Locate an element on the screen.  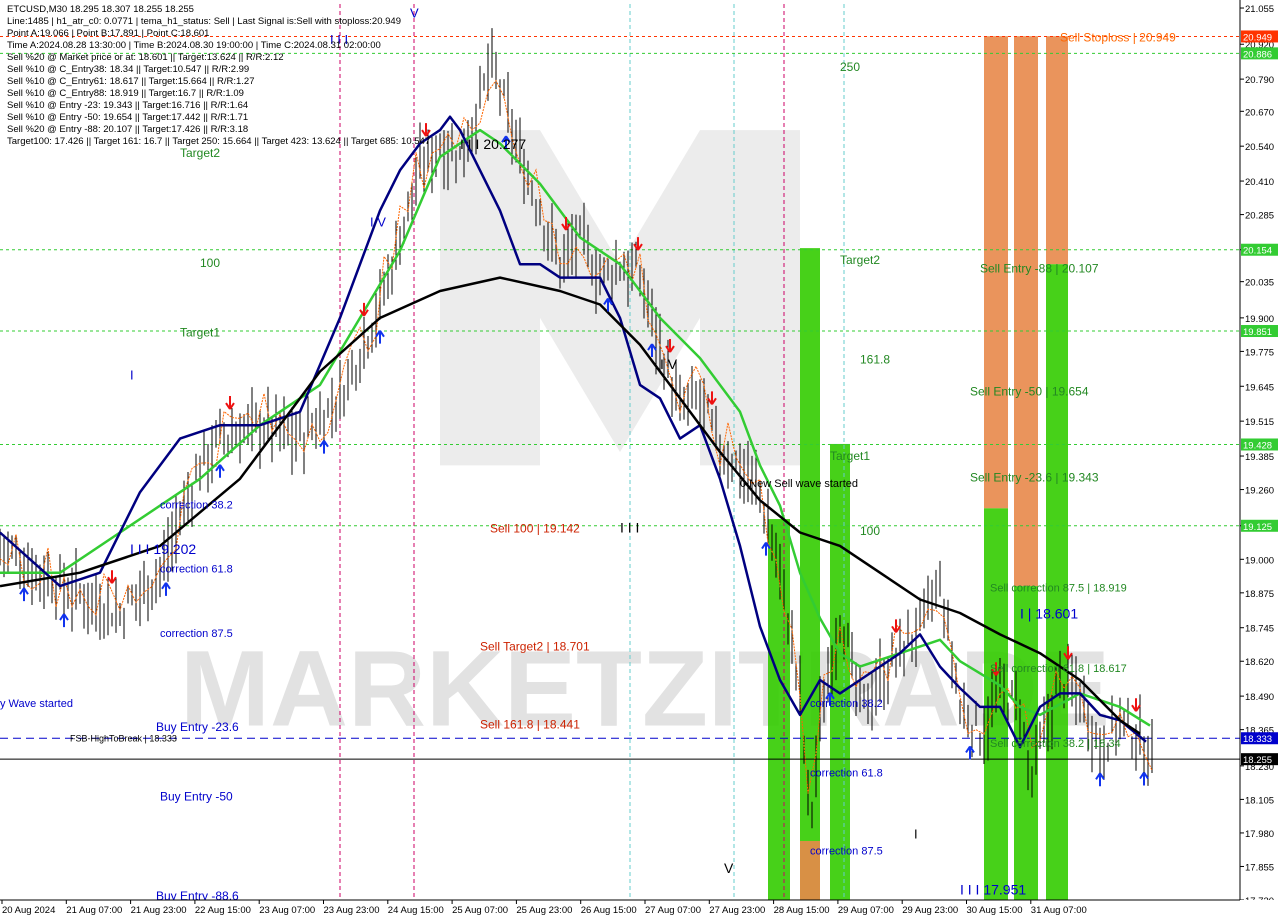
x-tick-label: 21 Aug 23:00 is located at coordinates (159, 910).